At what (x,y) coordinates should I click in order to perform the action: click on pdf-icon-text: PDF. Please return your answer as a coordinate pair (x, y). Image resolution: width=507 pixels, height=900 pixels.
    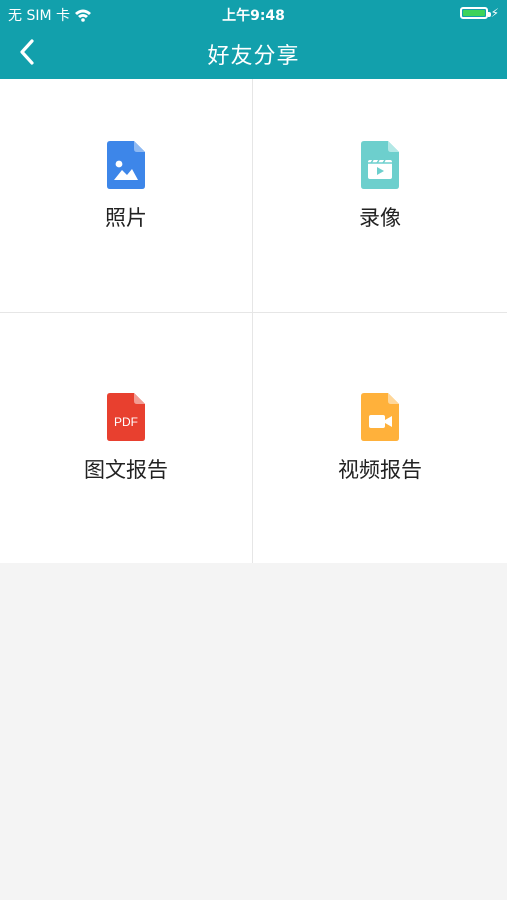
    Looking at the image, I should click on (126, 422).